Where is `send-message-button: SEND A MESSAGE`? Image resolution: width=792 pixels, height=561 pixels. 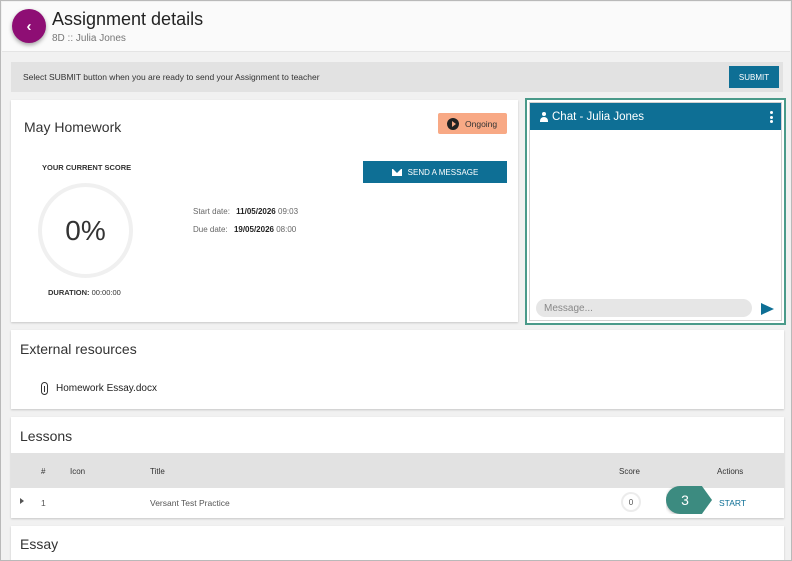
send-message-button: SEND A MESSAGE is located at coordinates (435, 172).